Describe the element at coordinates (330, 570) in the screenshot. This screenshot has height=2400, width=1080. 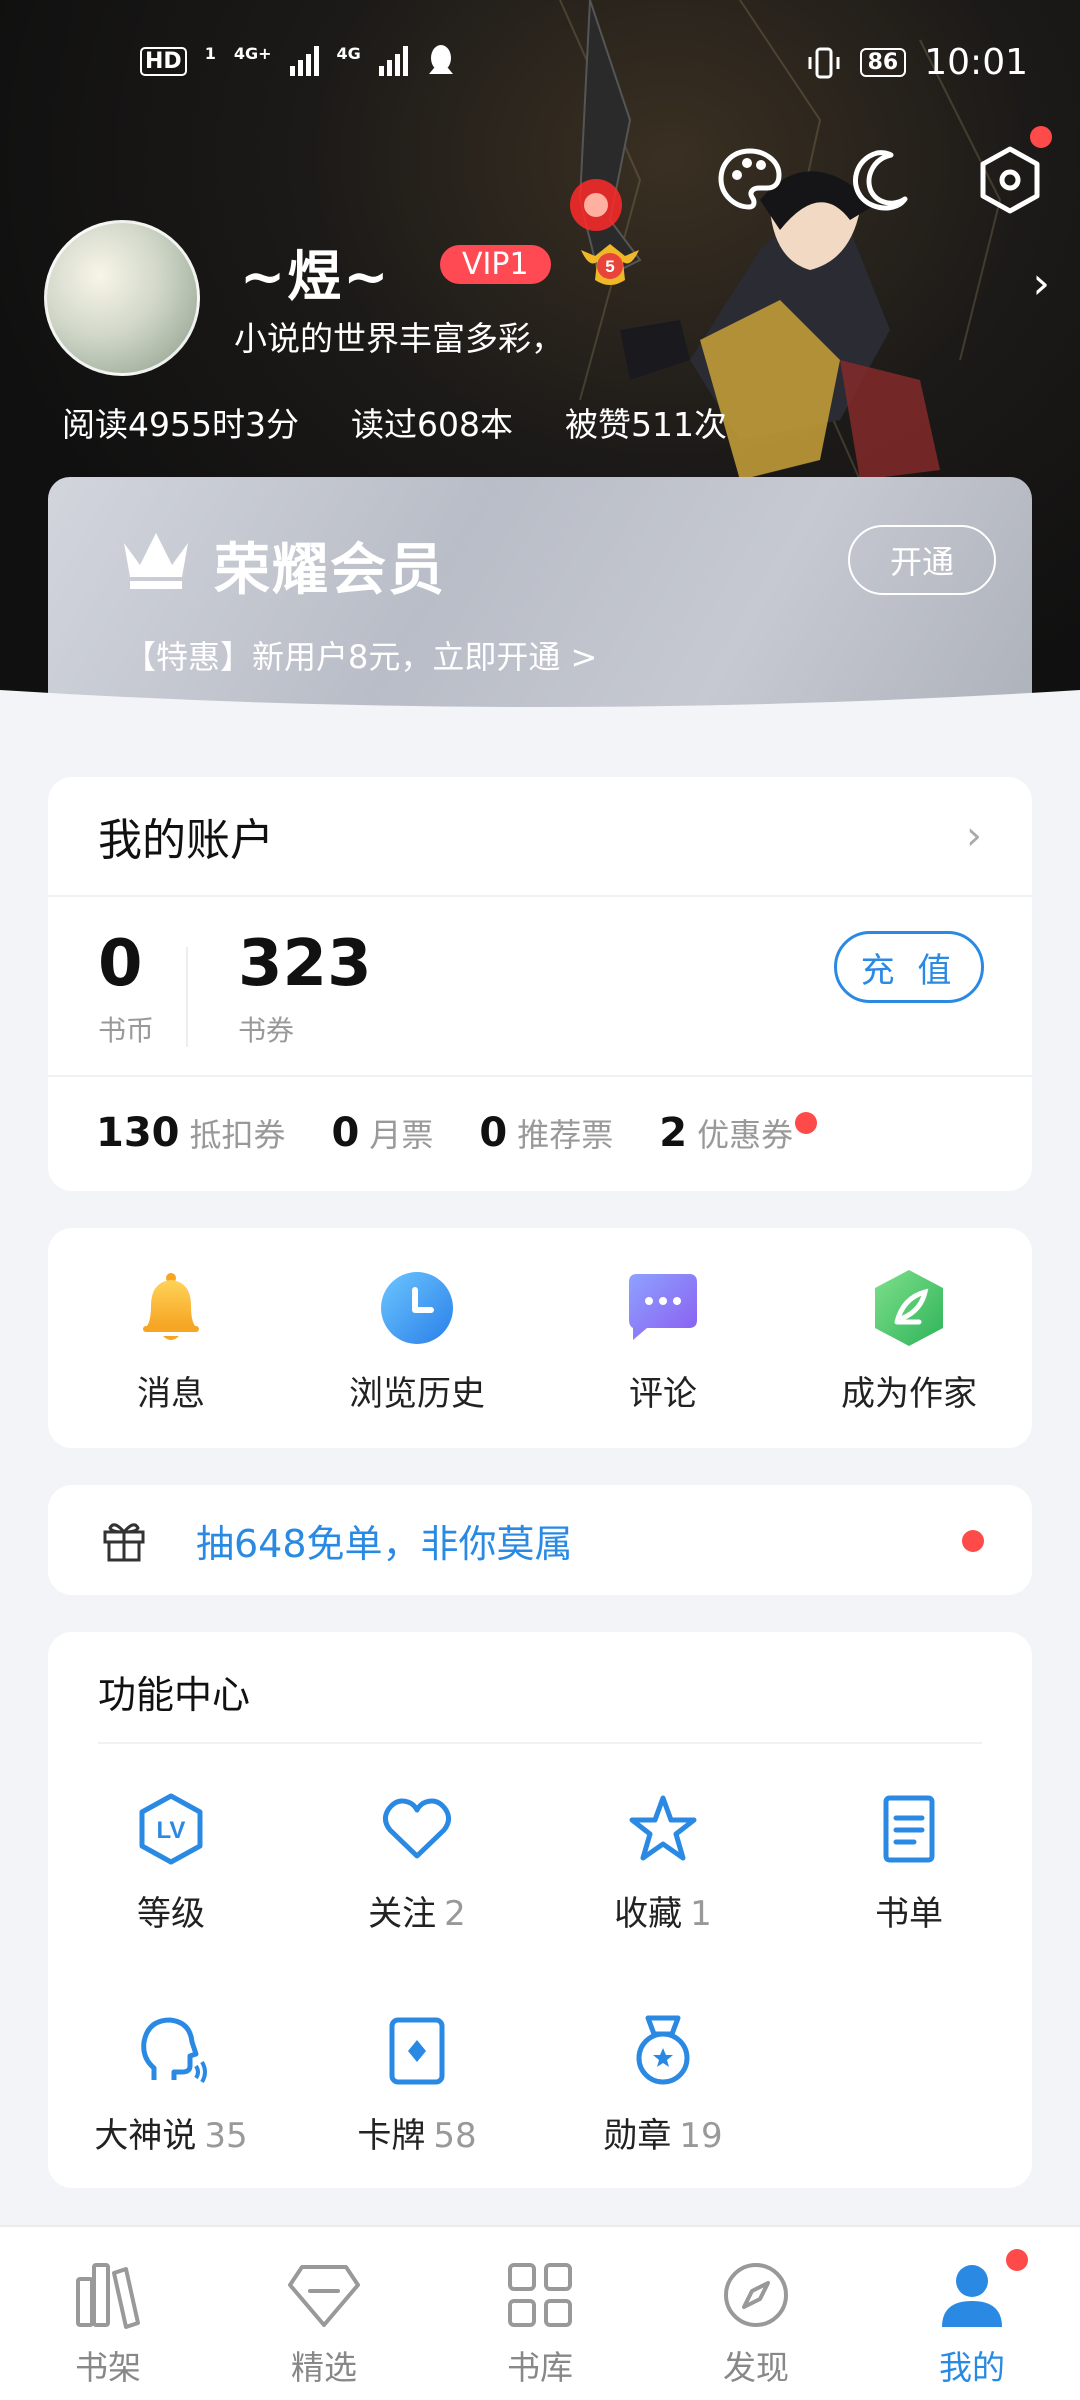
I see `vip-title: 荣耀会员` at that location.